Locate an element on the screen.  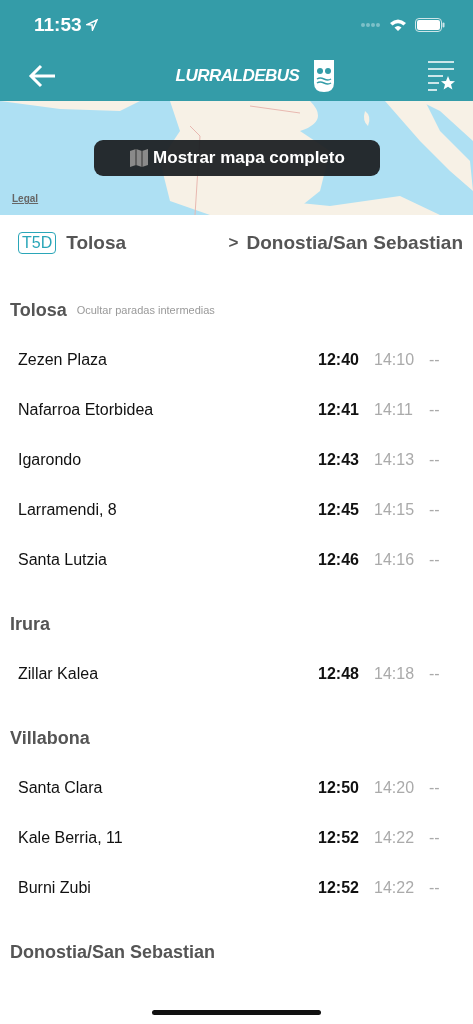
departure-time: 12:50 is located at coordinates (339, 788).